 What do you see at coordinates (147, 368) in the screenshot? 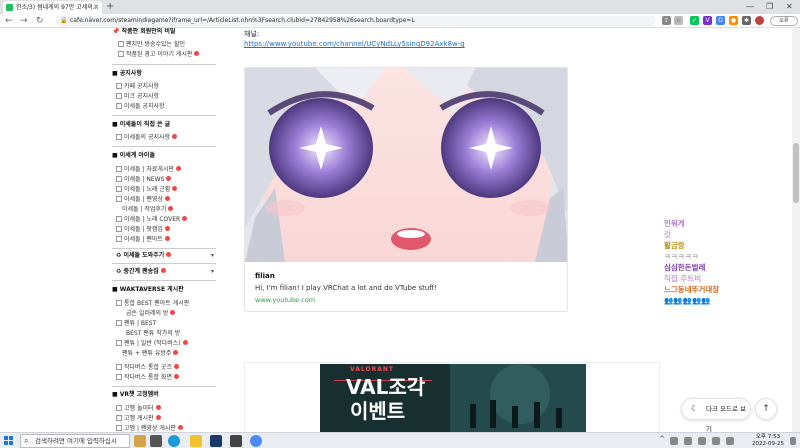
I see `menu-item: 작다버스 통합 굿즈` at bounding box center [147, 368].